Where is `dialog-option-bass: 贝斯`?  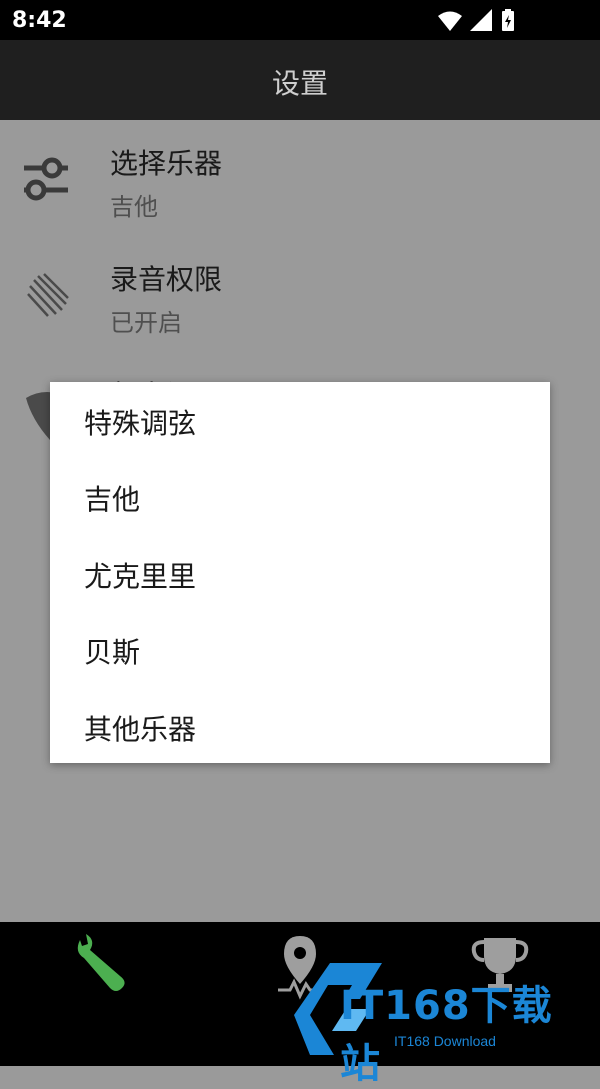
dialog-option-bass: 贝斯 is located at coordinates (300, 649).